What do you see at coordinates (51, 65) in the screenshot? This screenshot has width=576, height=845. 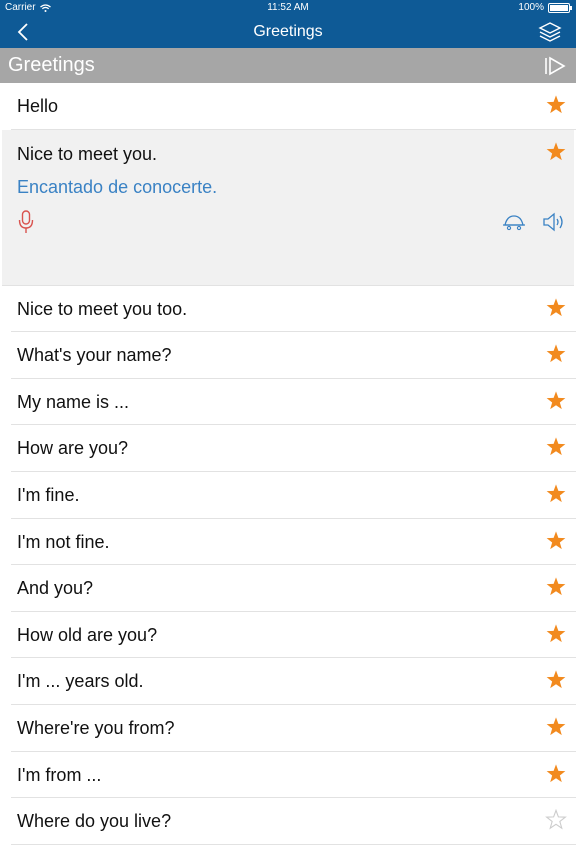 I see `section-title: Greetings` at bounding box center [51, 65].